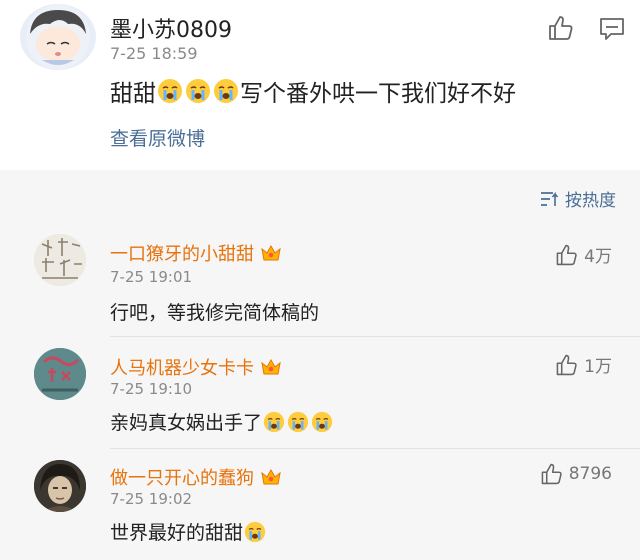  What do you see at coordinates (612, 31) in the screenshot?
I see `comment-icon` at bounding box center [612, 31].